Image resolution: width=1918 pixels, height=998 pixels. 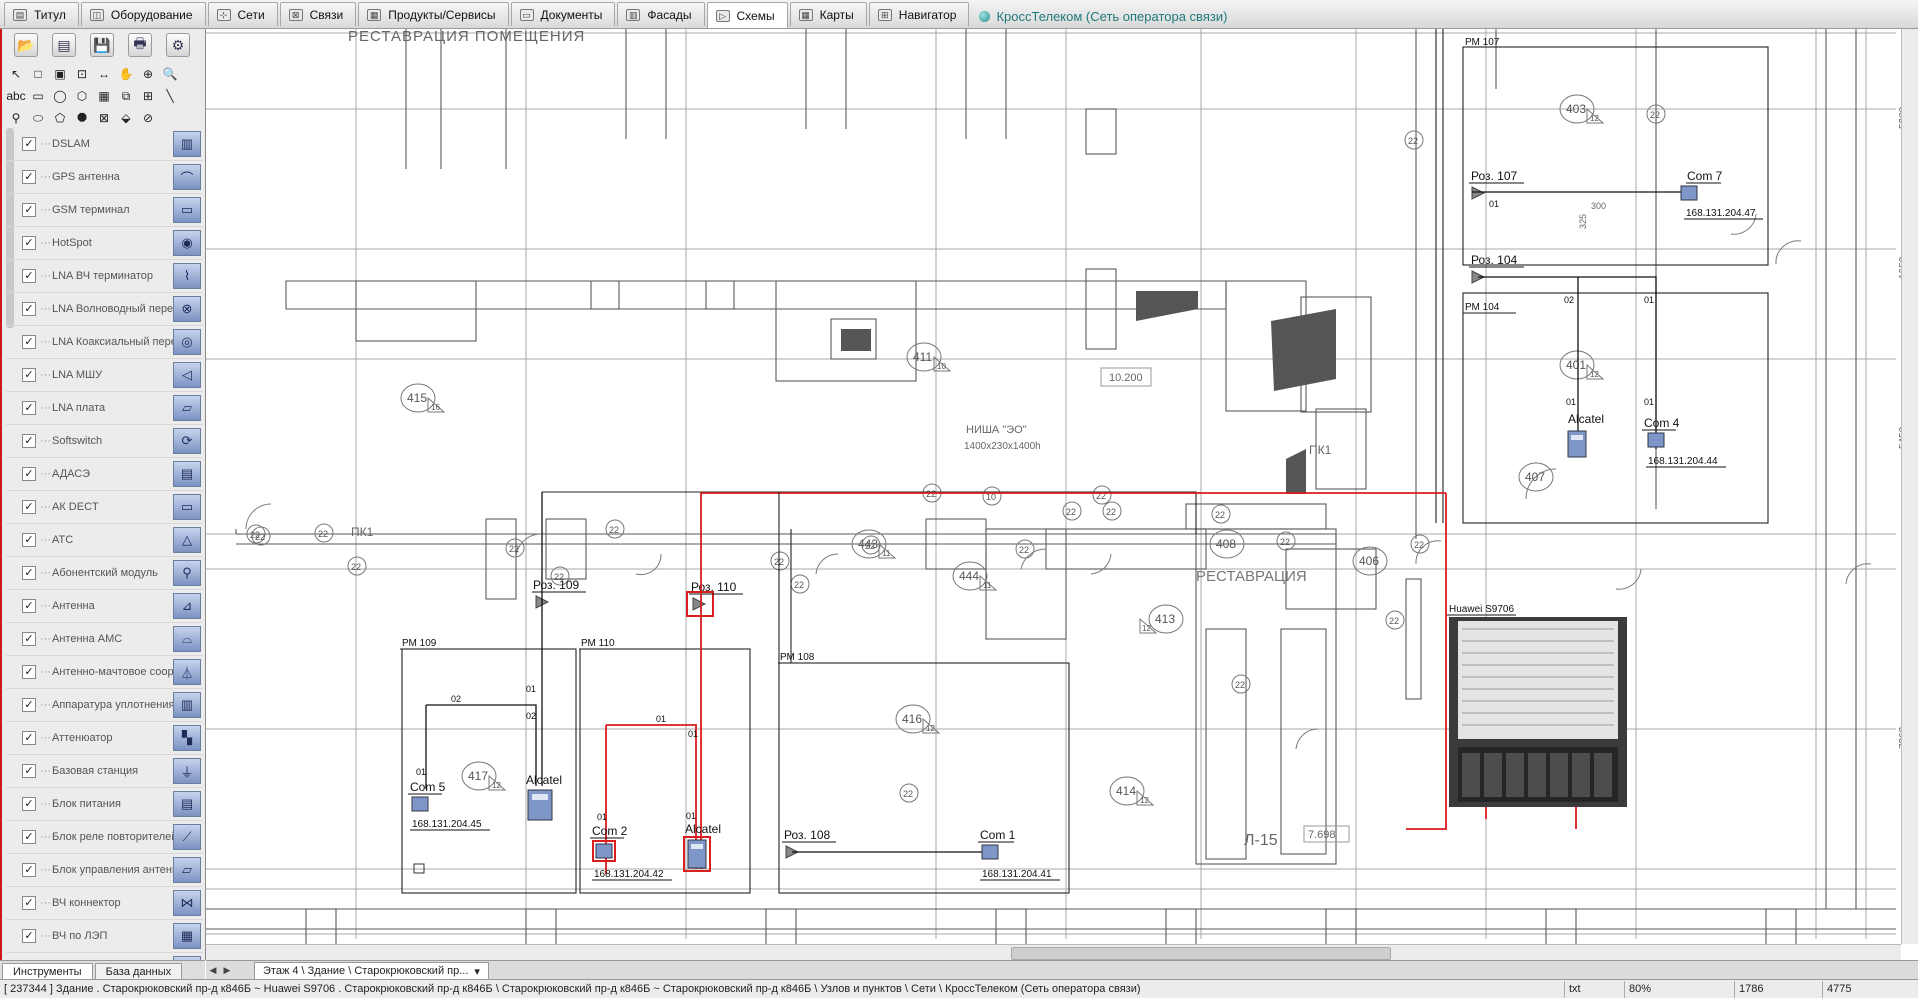 What do you see at coordinates (484, 640) in the screenshot?
I see `cable` at bounding box center [484, 640].